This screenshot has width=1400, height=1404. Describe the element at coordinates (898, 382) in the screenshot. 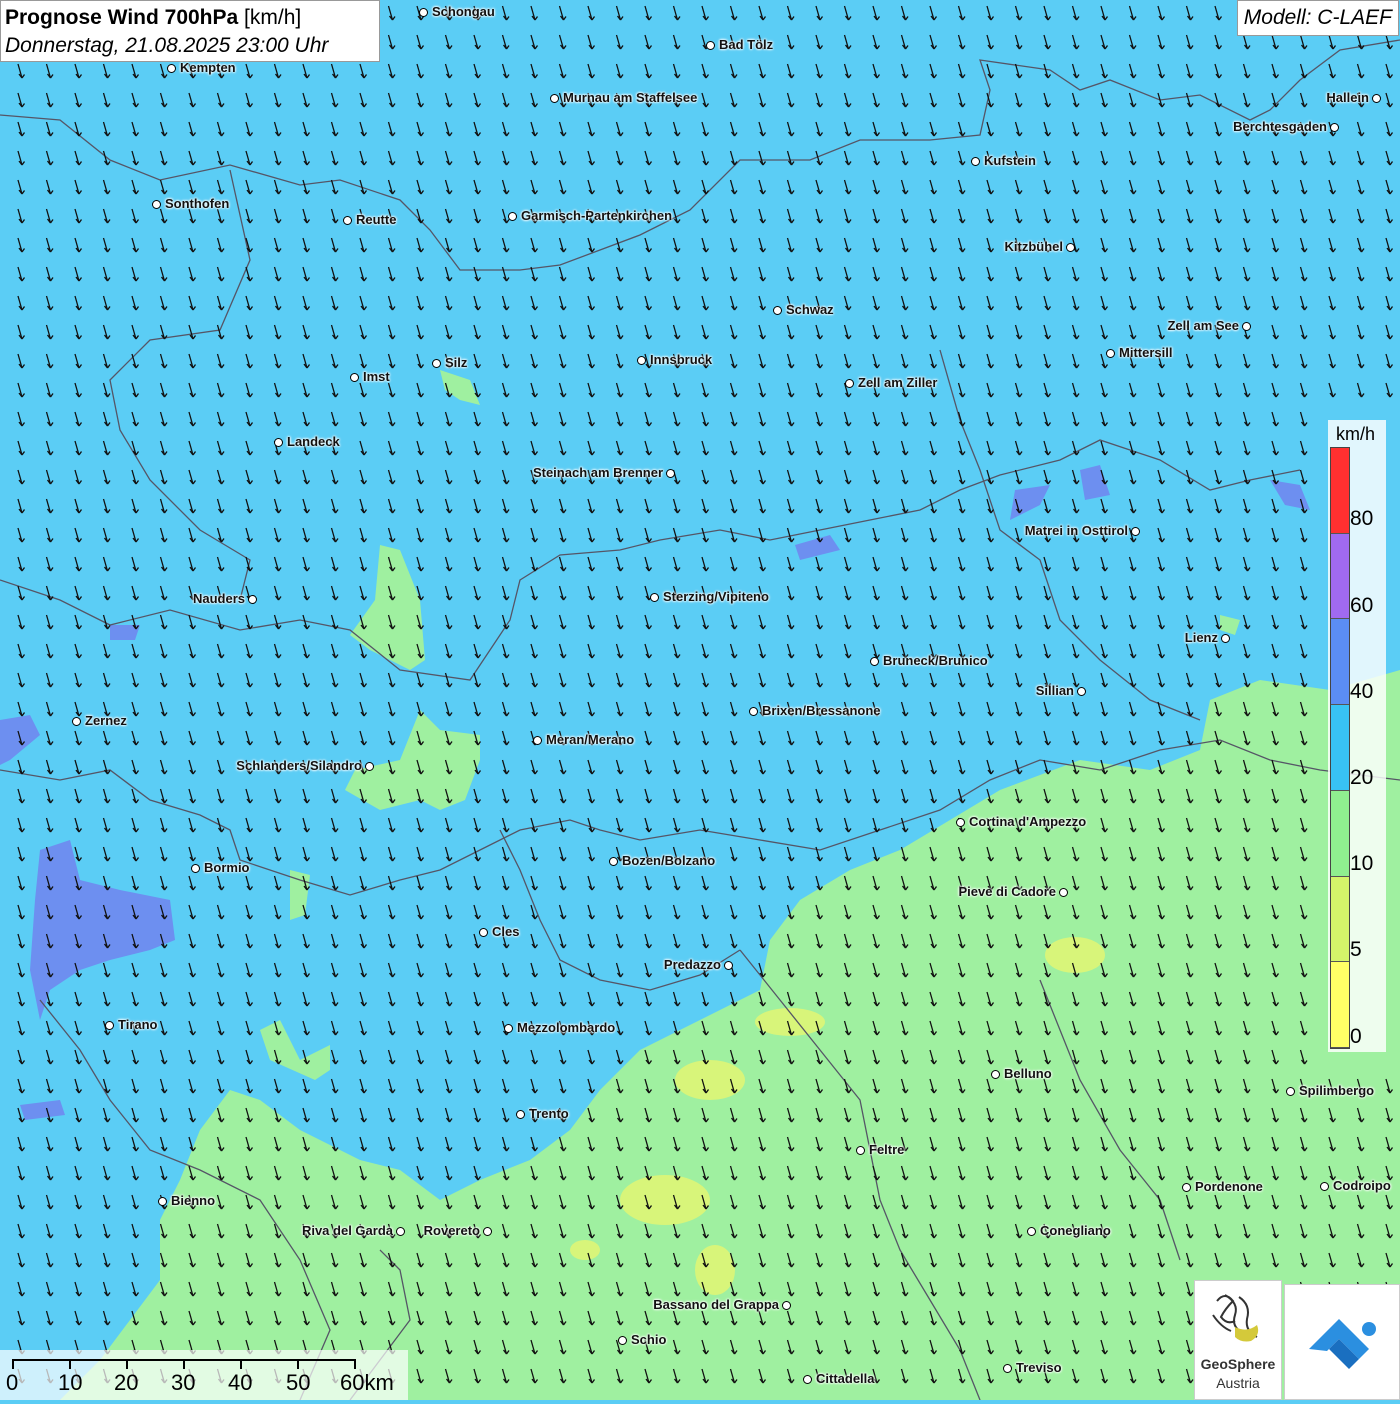

I see `city-label: Zell am Ziller` at that location.